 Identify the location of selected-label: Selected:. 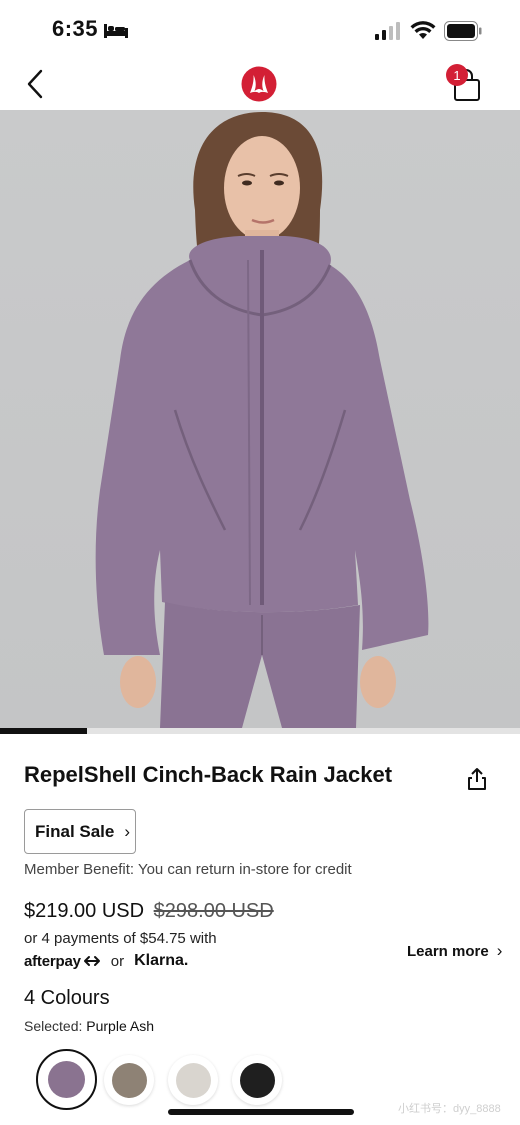
(53, 1026).